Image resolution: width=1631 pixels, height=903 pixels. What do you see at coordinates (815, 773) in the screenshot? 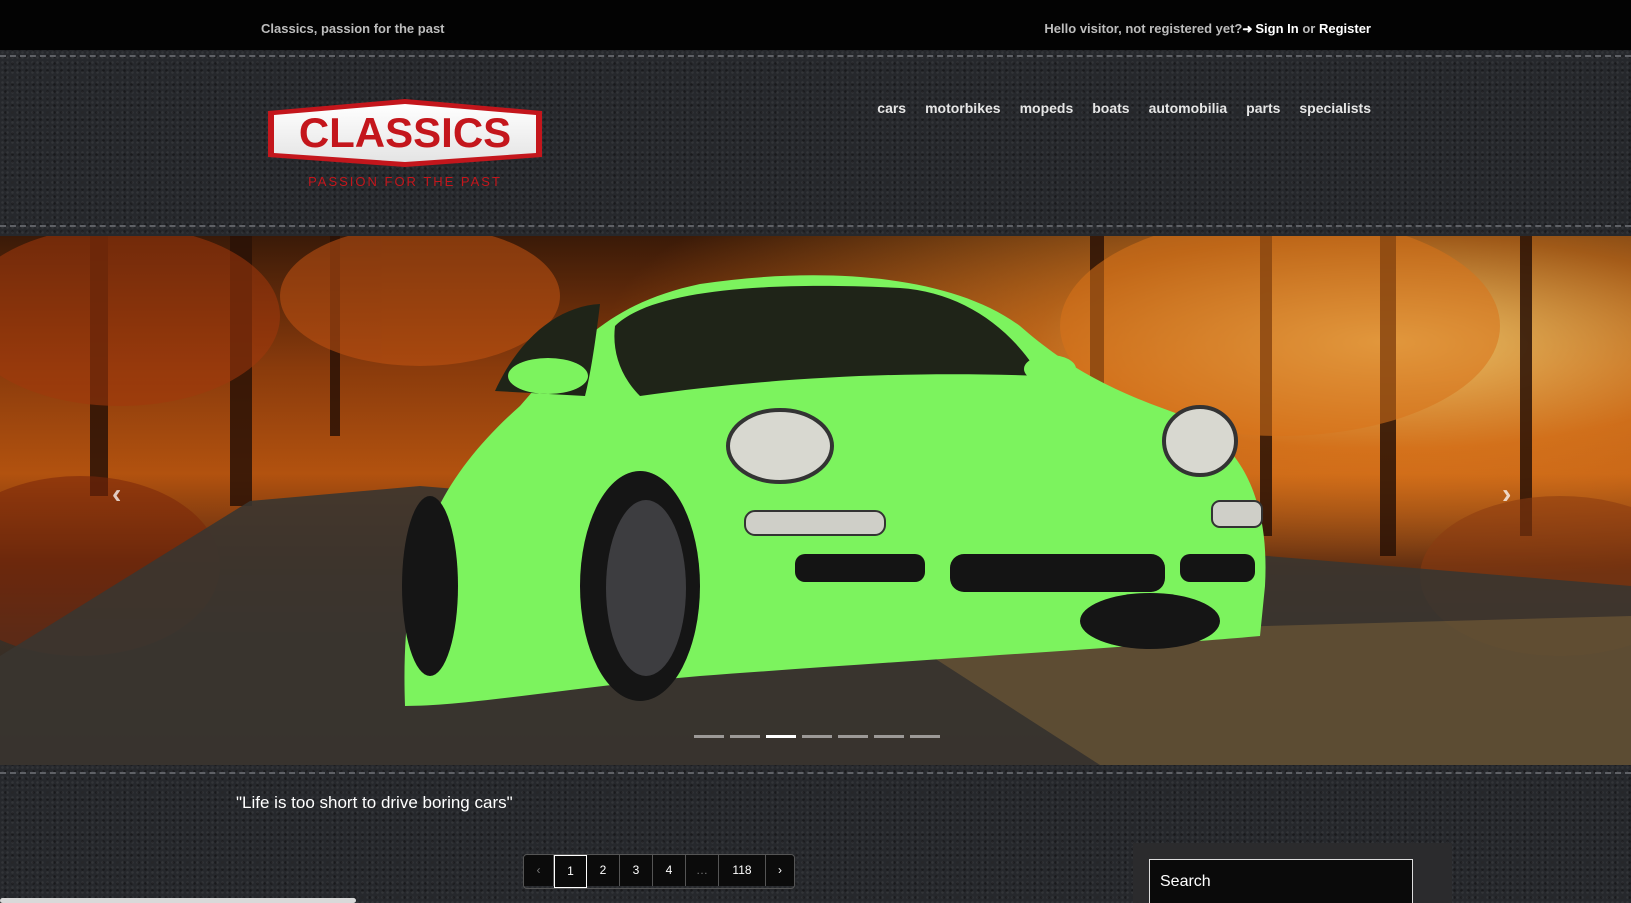
I see `content-stitch` at bounding box center [815, 773].